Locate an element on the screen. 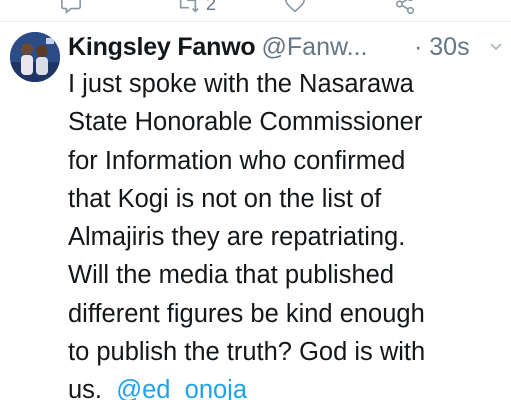 The image size is (511, 400). display-name: Kingsley Fanwo is located at coordinates (162, 47).